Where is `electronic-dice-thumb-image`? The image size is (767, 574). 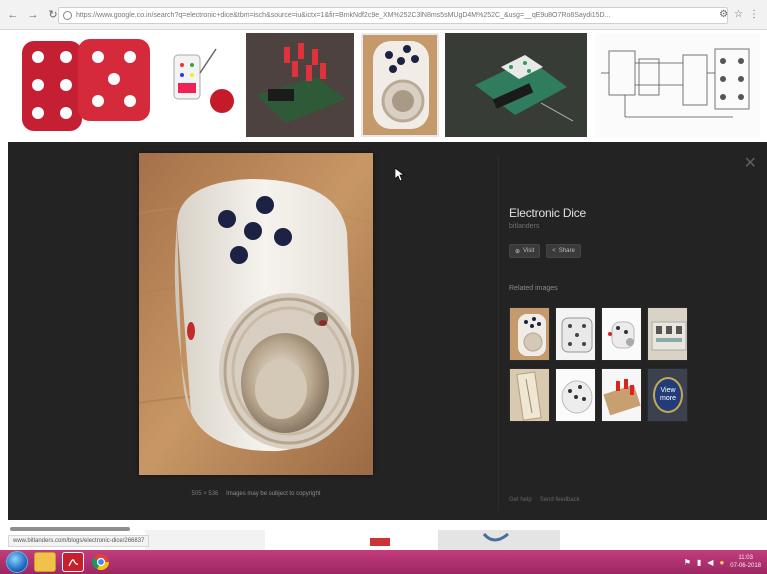
electronic-dice-thumb-image is located at coordinates (400, 85).